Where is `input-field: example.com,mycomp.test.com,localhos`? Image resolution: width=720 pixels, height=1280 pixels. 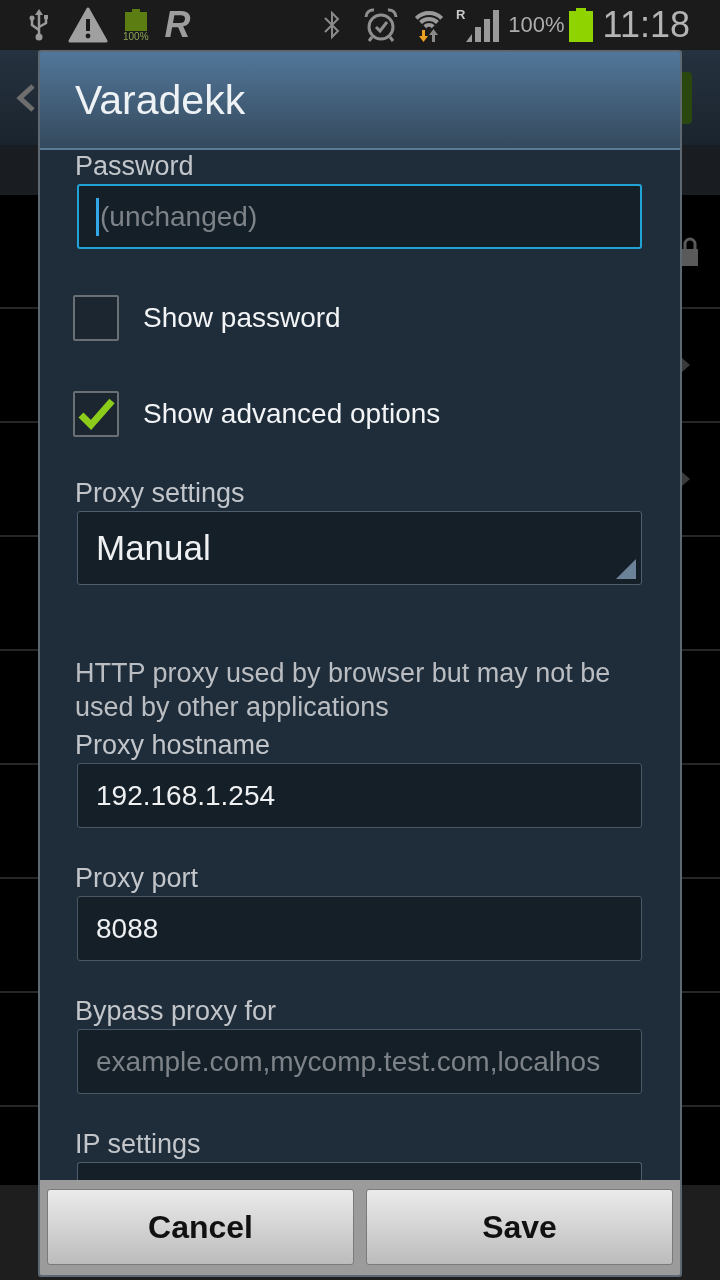
input-field: example.com,mycomp.test.com,localhos is located at coordinates (359, 1061).